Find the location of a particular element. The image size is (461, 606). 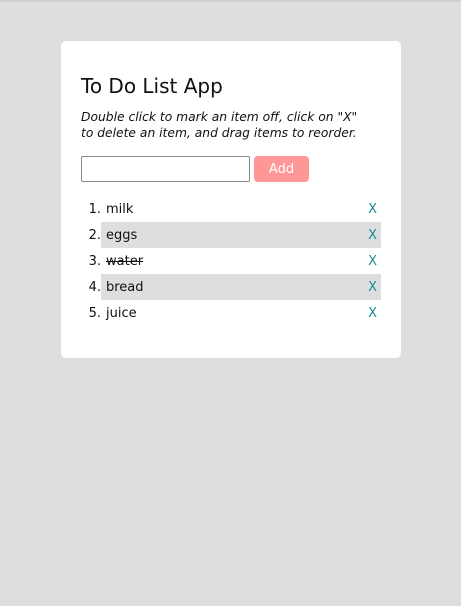

list-item: 5. juice X is located at coordinates (231, 313).